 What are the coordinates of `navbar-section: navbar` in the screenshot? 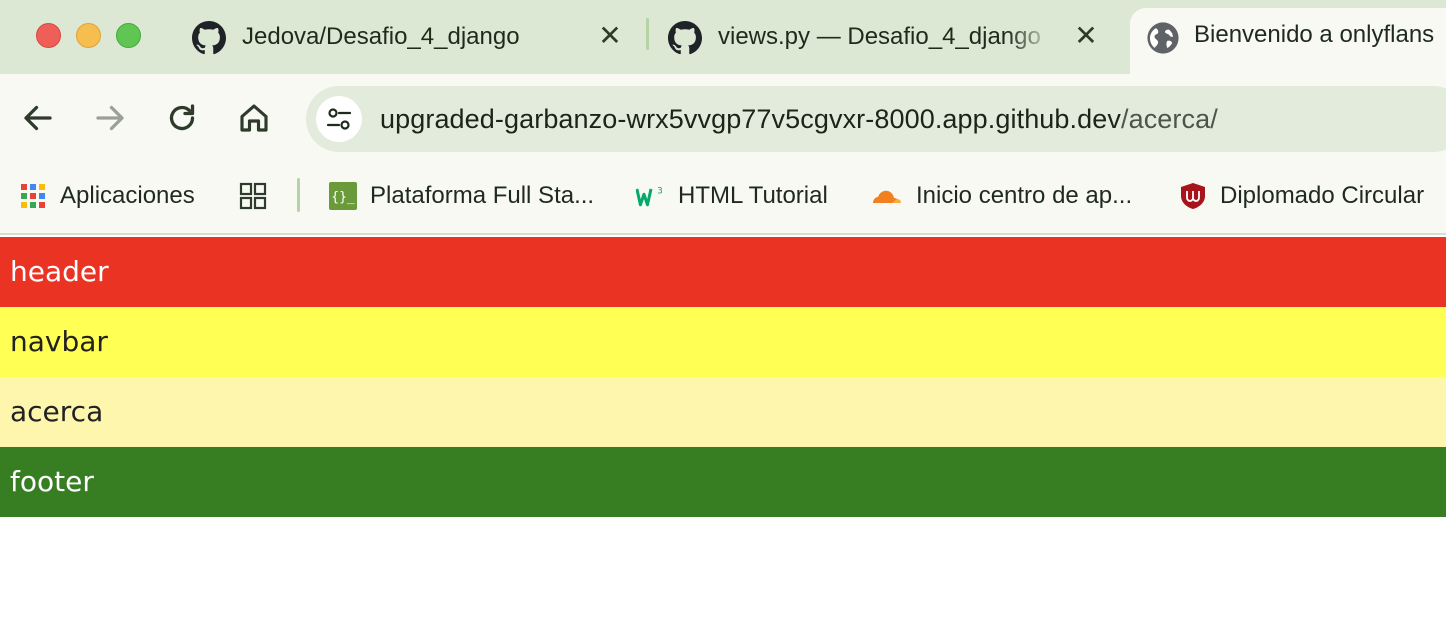 It's located at (723, 342).